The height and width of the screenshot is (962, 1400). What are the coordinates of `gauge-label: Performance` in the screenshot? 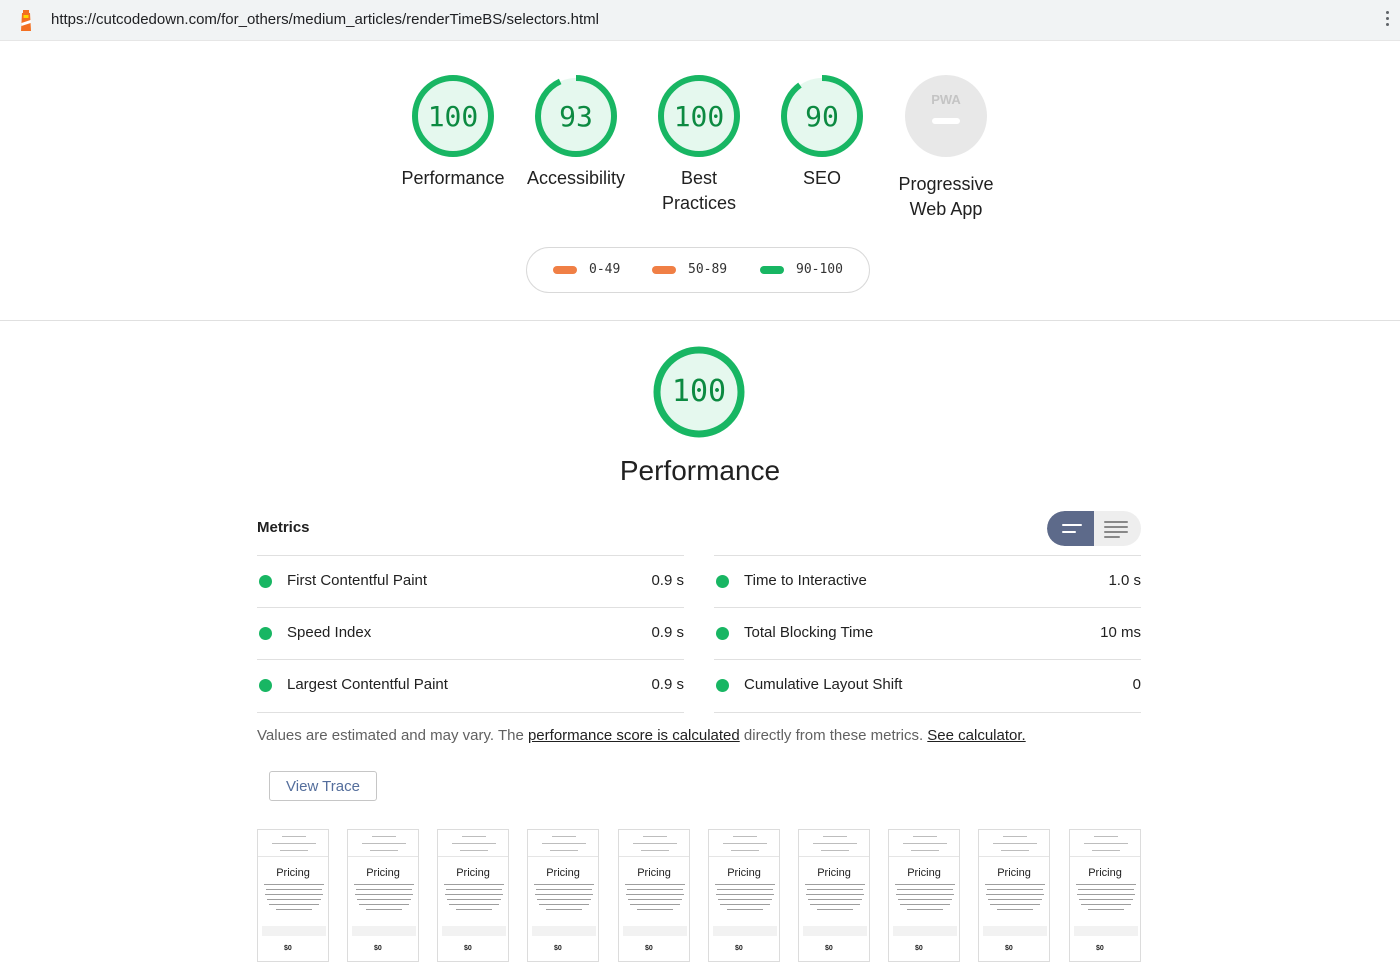 It's located at (453, 178).